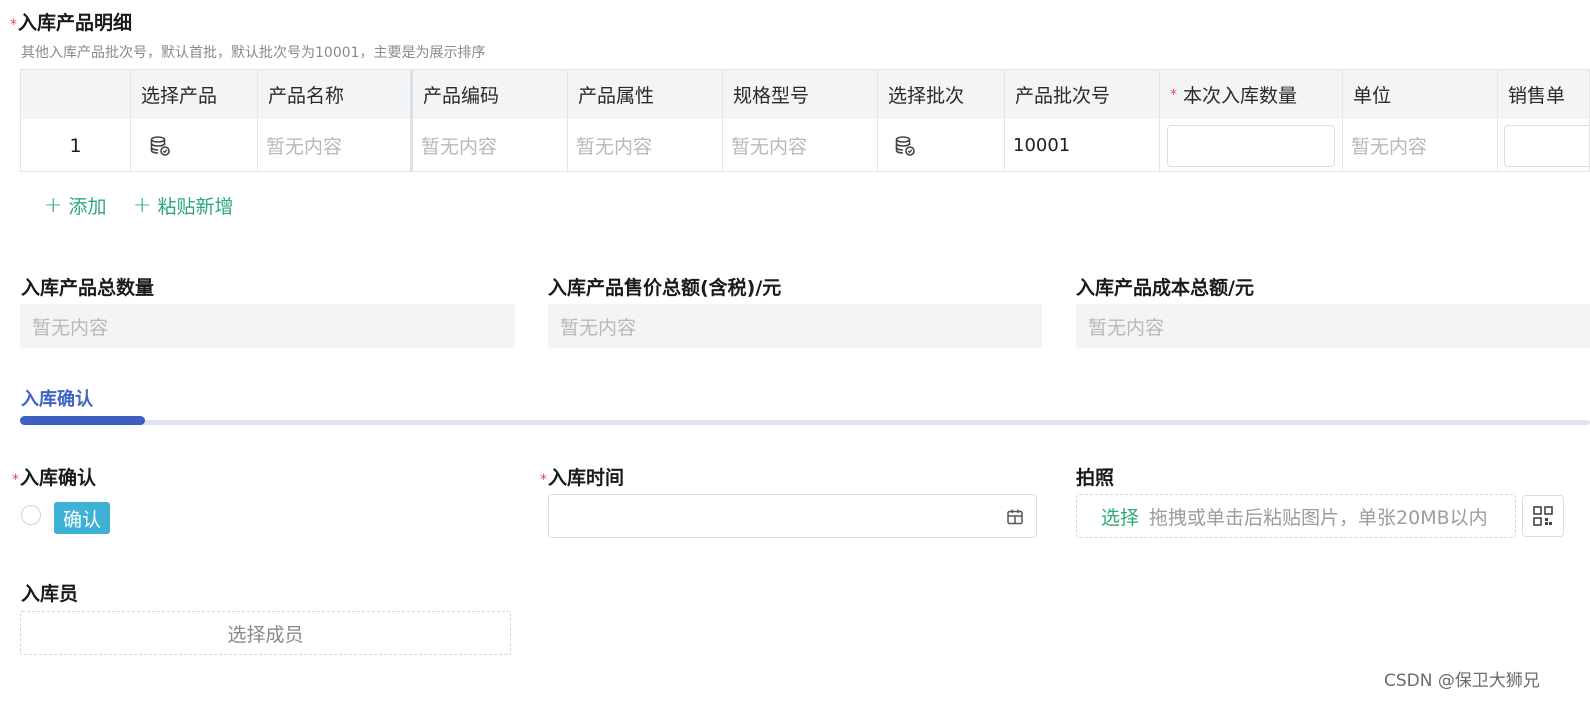 The width and height of the screenshot is (1590, 706). I want to click on product-code-value: 暂无内容, so click(459, 147).